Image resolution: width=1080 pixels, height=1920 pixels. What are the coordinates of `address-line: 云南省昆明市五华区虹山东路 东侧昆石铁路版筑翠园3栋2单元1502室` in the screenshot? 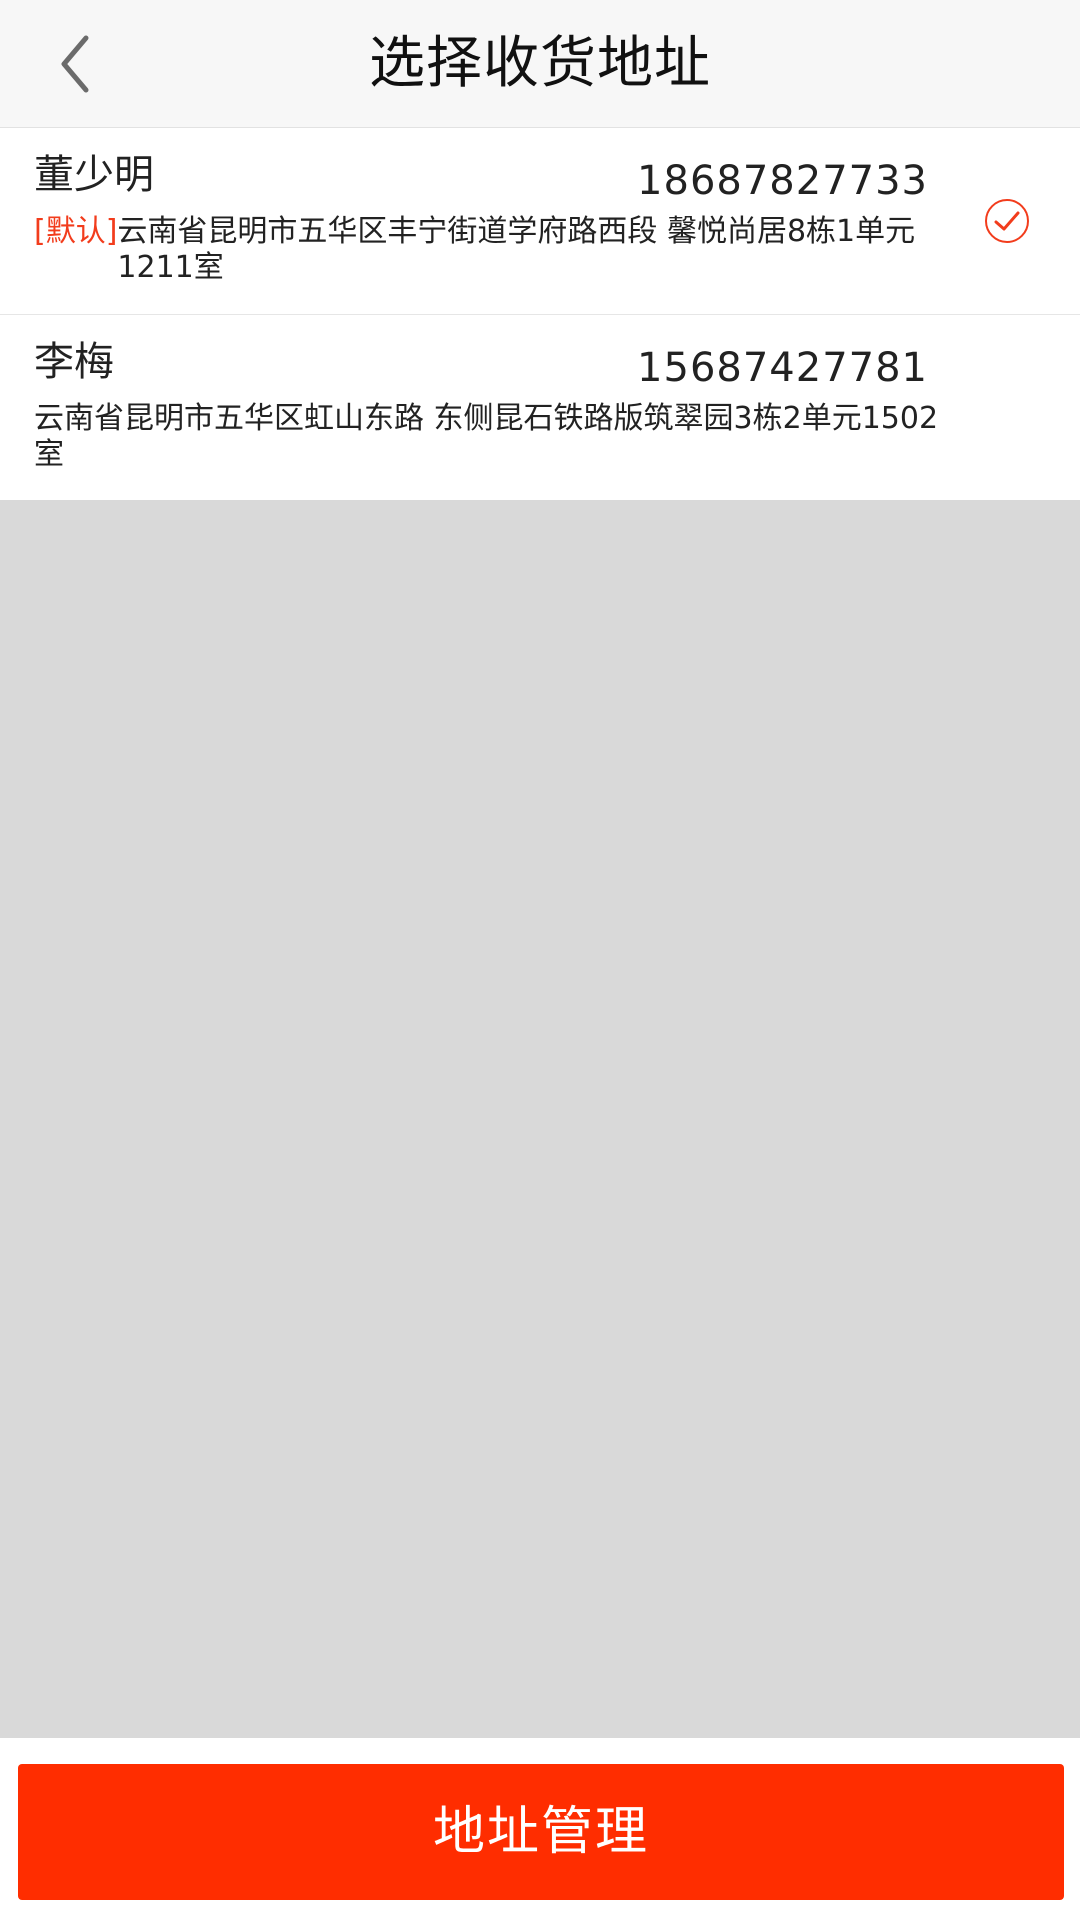 It's located at (489, 437).